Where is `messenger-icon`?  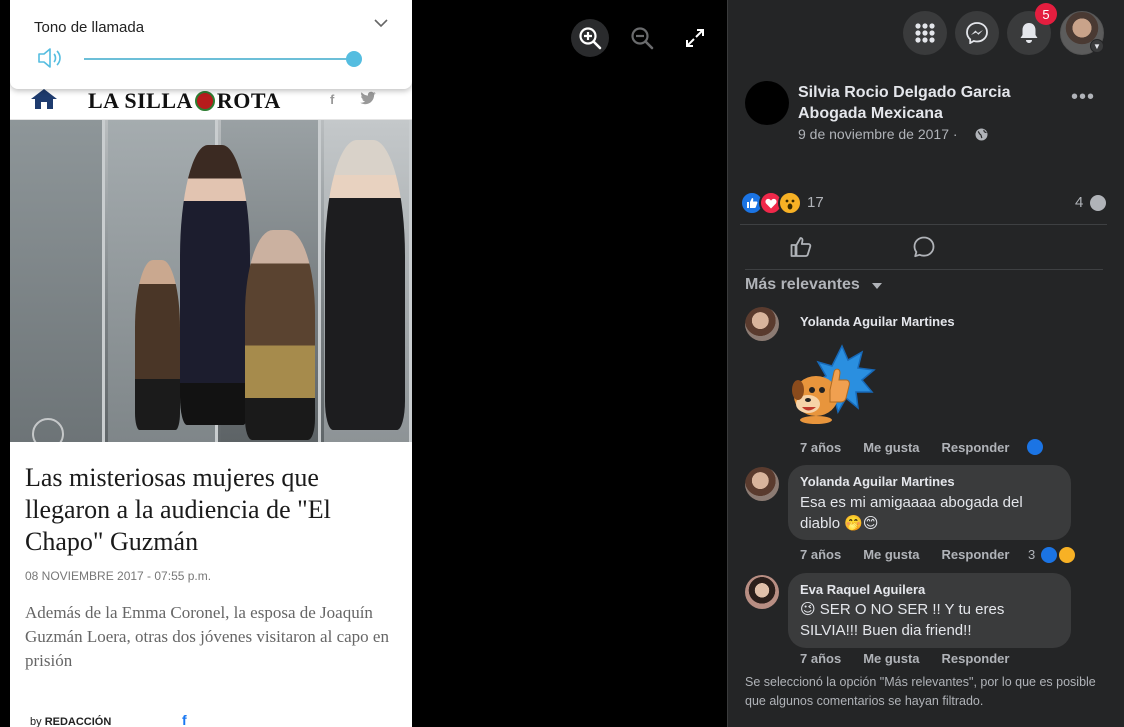
messenger-icon is located at coordinates (977, 33).